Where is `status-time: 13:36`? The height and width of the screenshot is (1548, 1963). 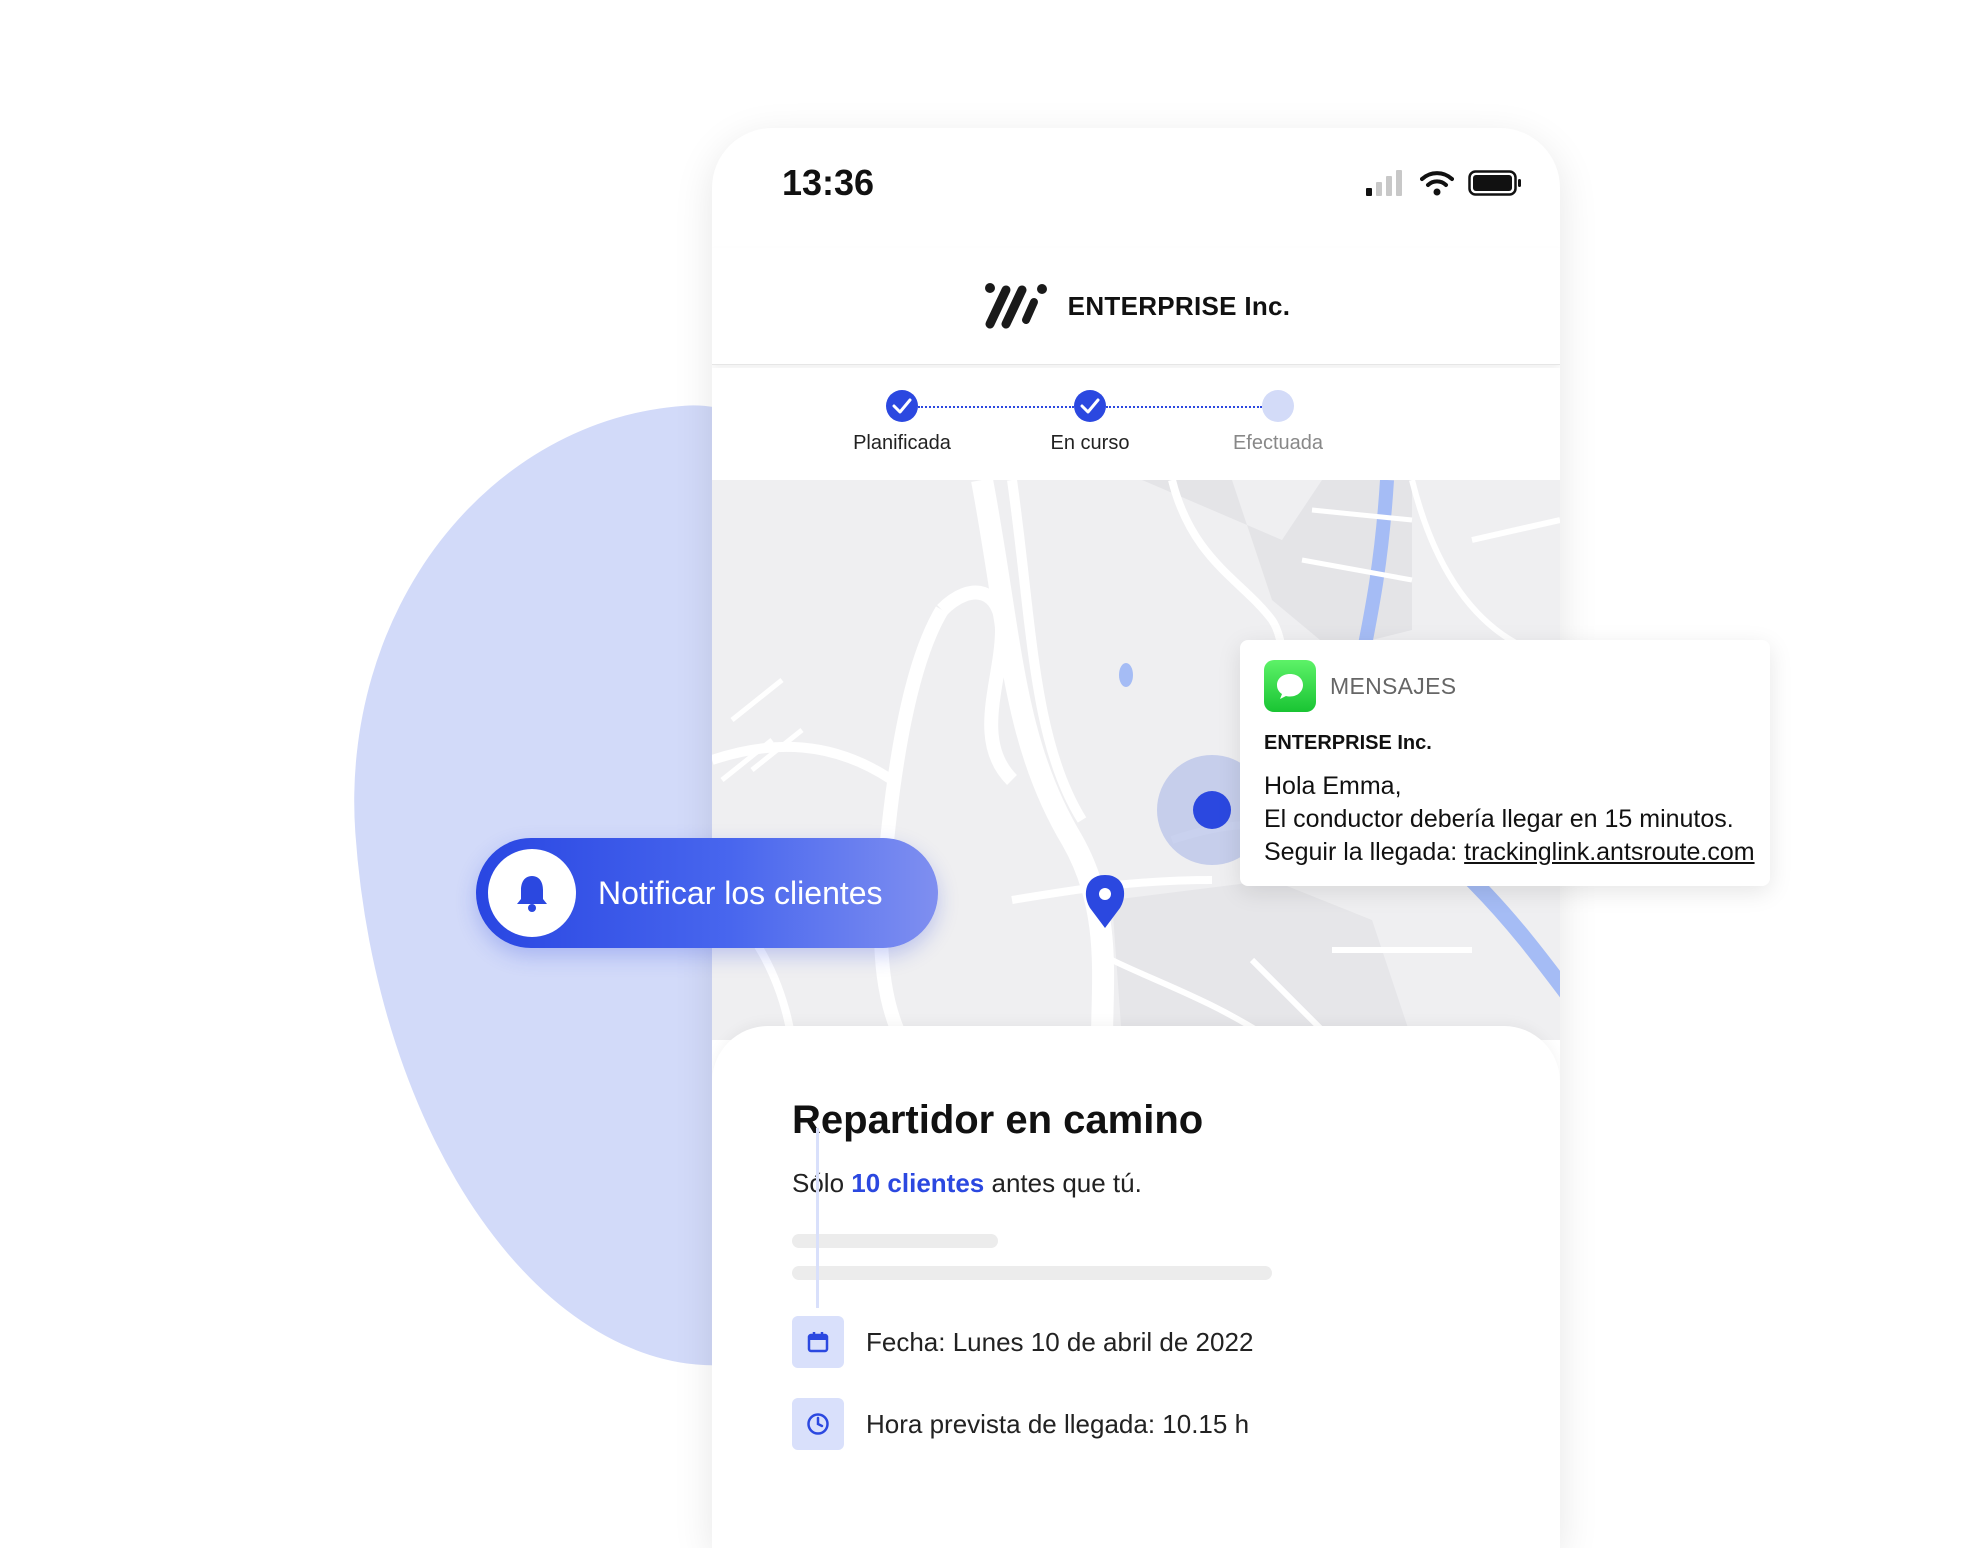 status-time: 13:36 is located at coordinates (828, 182).